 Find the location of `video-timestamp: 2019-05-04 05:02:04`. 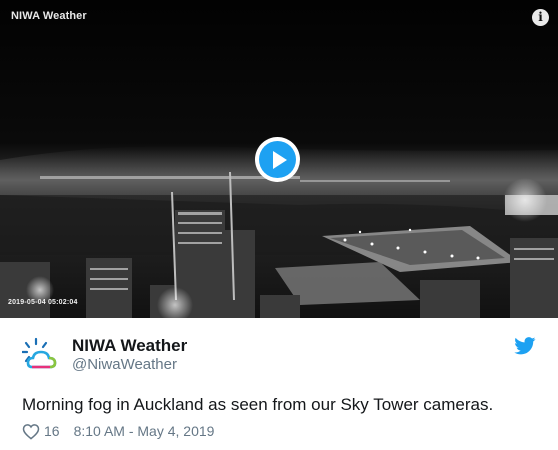

video-timestamp: 2019-05-04 05:02:04 is located at coordinates (43, 302).